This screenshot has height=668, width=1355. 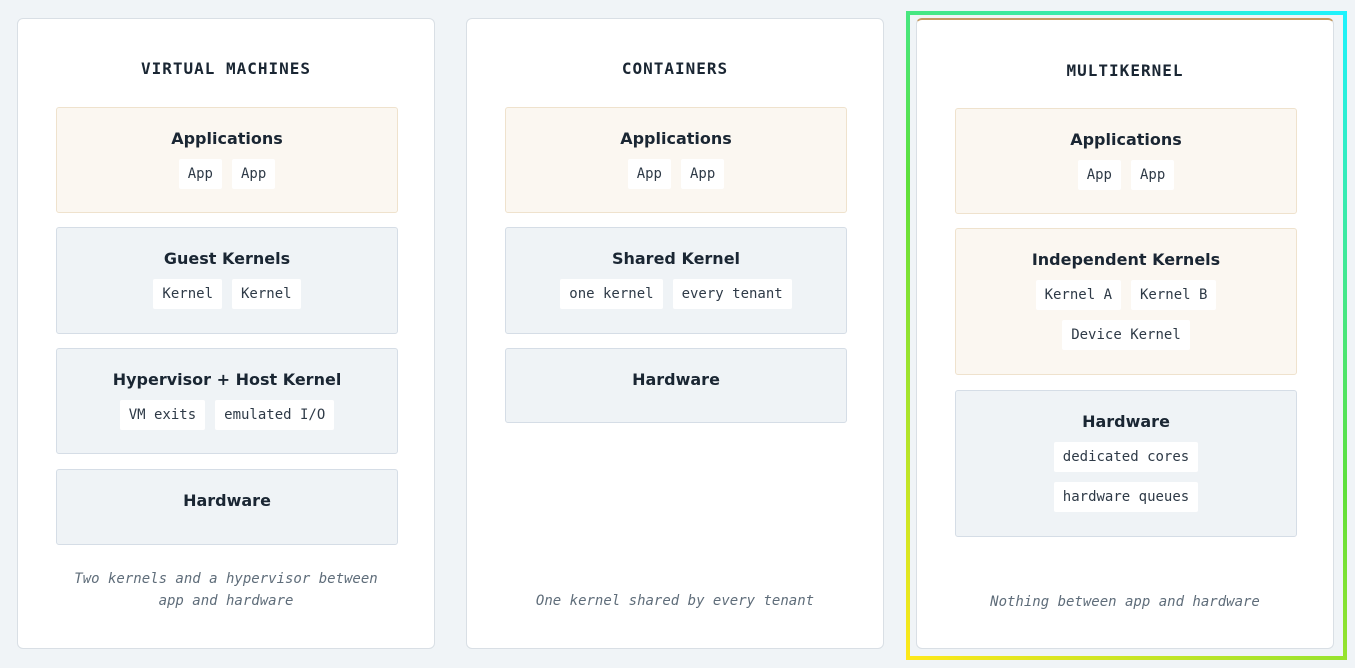 I want to click on chip-vm-exits: VM exits, so click(x=162, y=415).